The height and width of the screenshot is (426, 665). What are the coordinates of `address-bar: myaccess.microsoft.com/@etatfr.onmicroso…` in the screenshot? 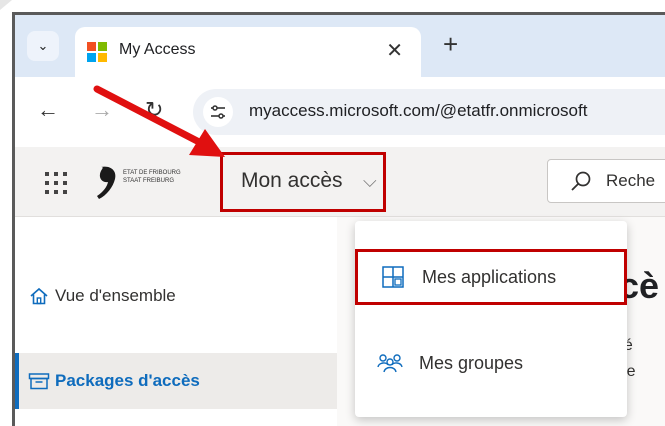 It's located at (429, 112).